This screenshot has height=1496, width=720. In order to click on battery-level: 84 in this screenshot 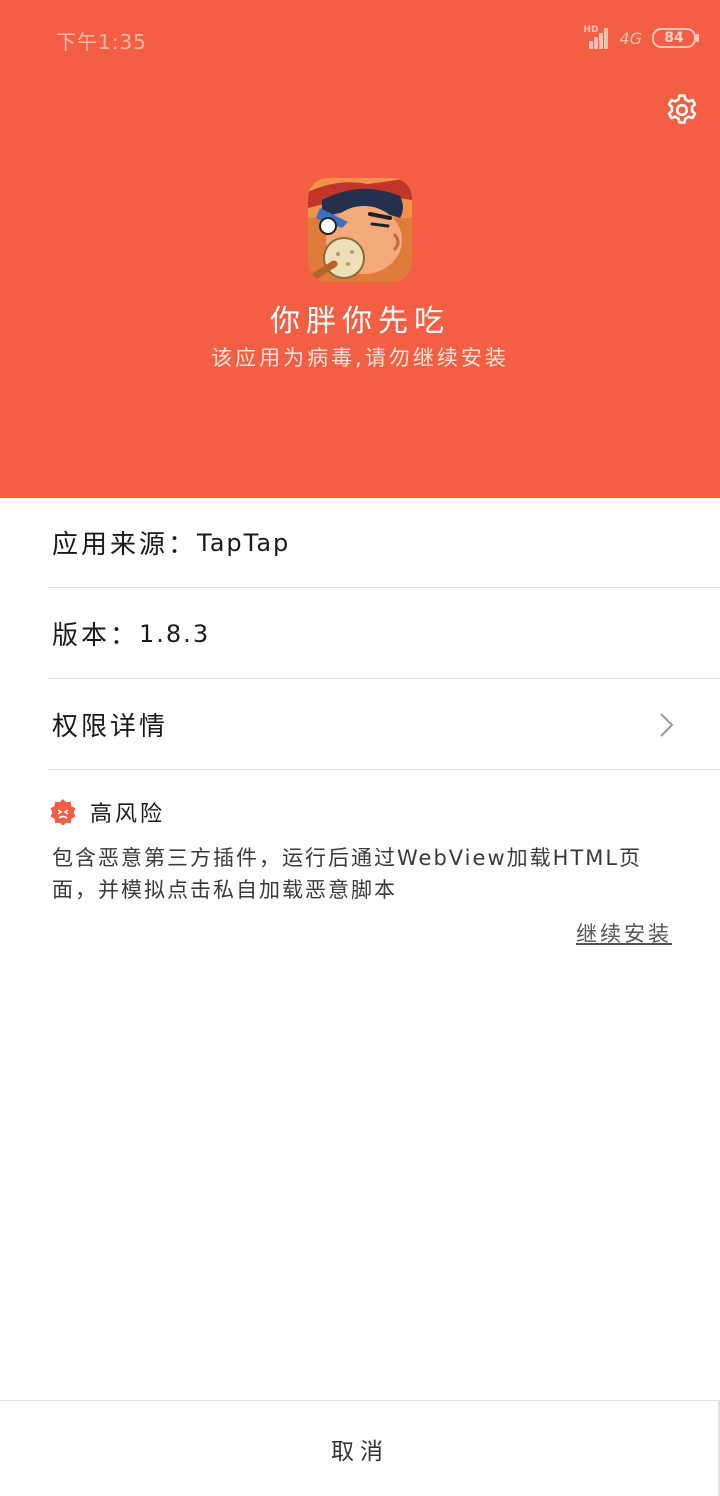, I will do `click(674, 38)`.